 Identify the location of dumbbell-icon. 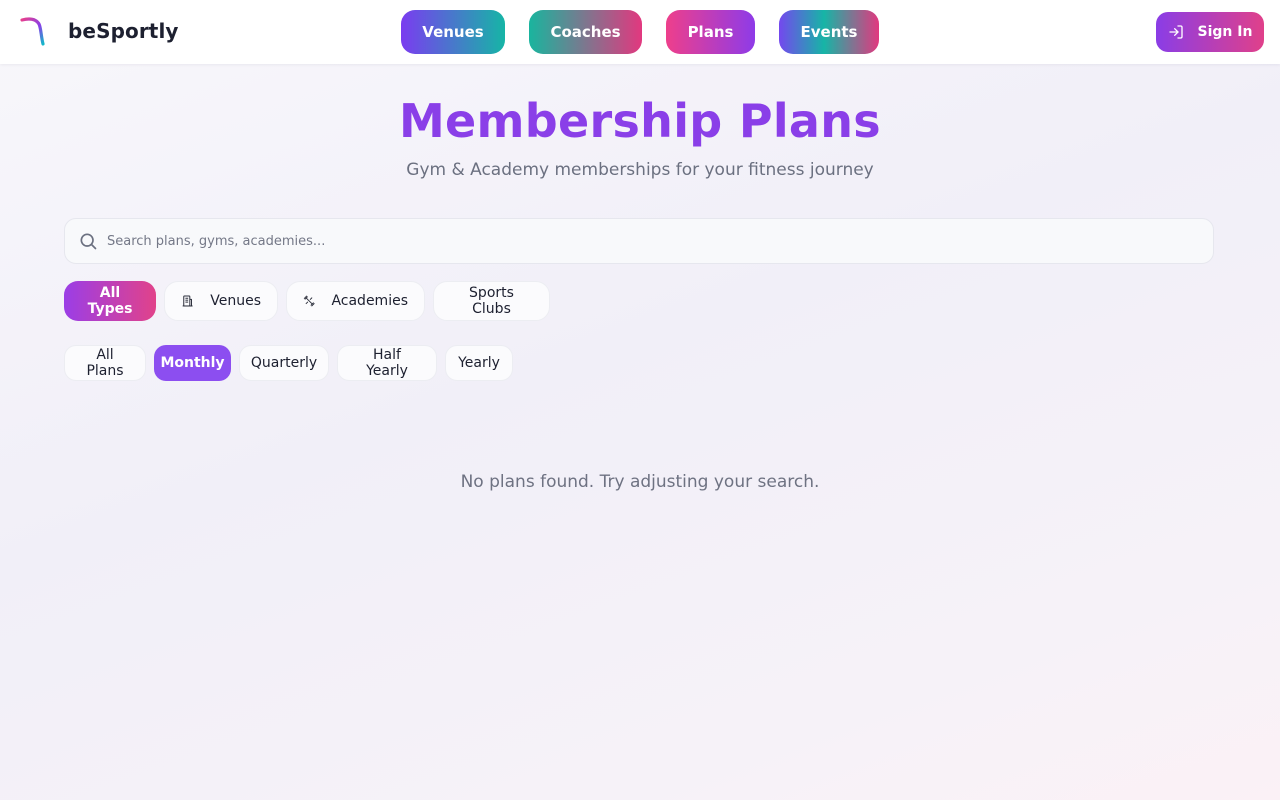
(309, 301).